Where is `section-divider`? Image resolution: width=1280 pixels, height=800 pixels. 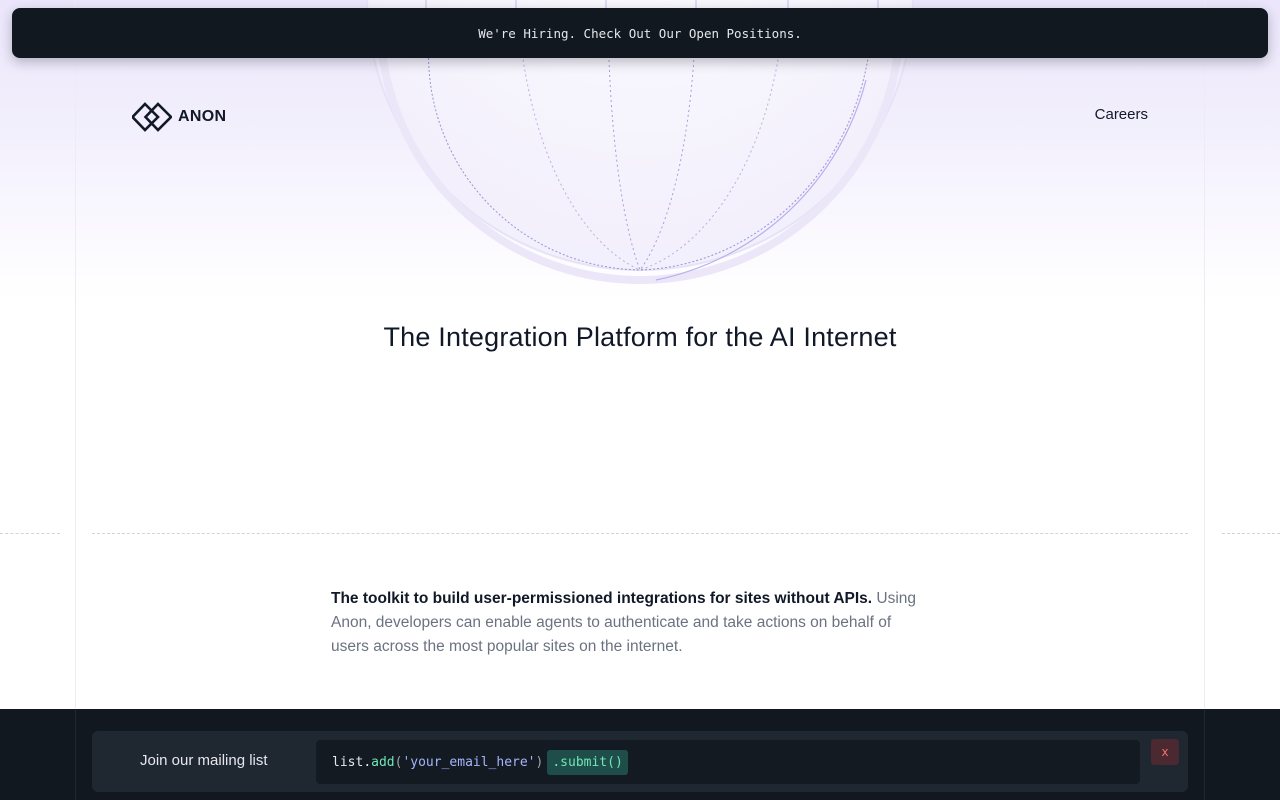
section-divider is located at coordinates (640, 533).